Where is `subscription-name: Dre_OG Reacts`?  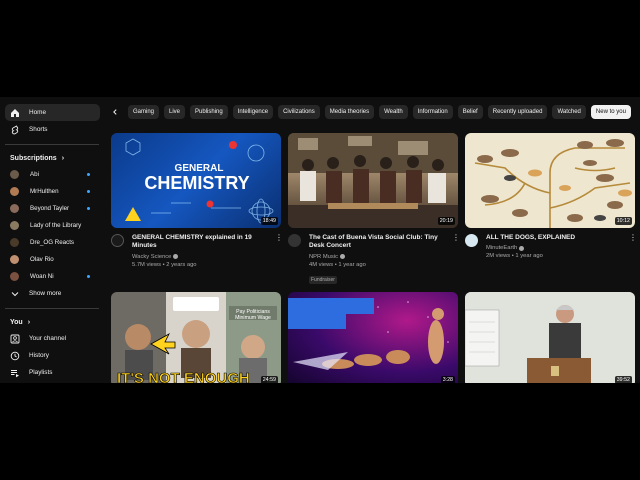 subscription-name: Dre_OG Reacts is located at coordinates (52, 242).